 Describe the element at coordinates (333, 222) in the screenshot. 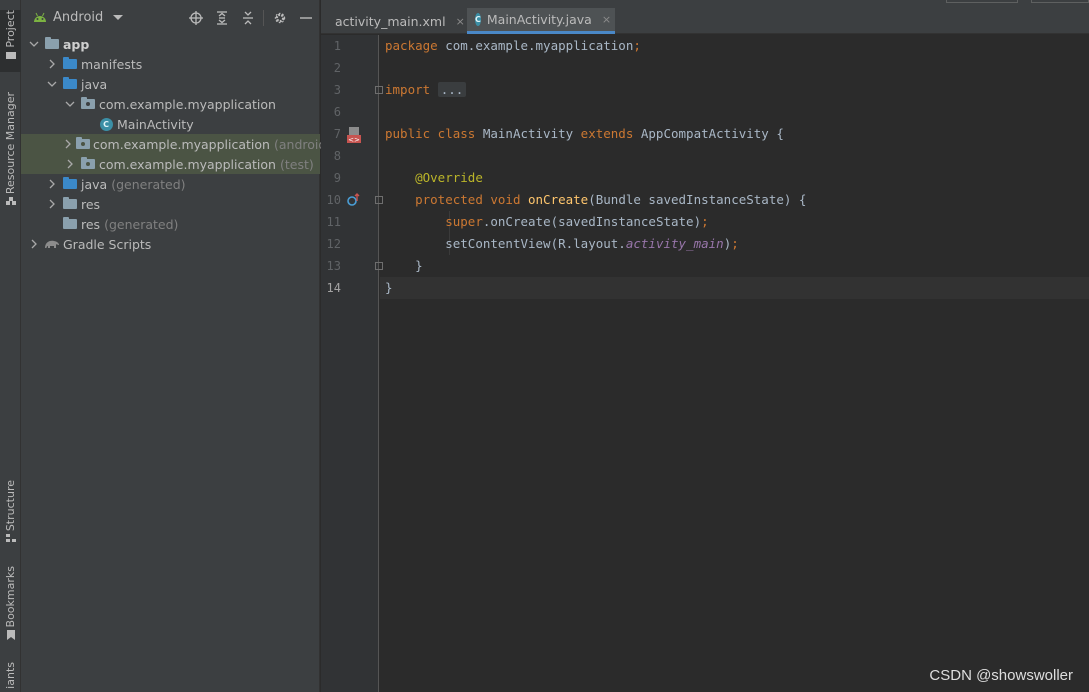

I see `line-number: 11` at that location.